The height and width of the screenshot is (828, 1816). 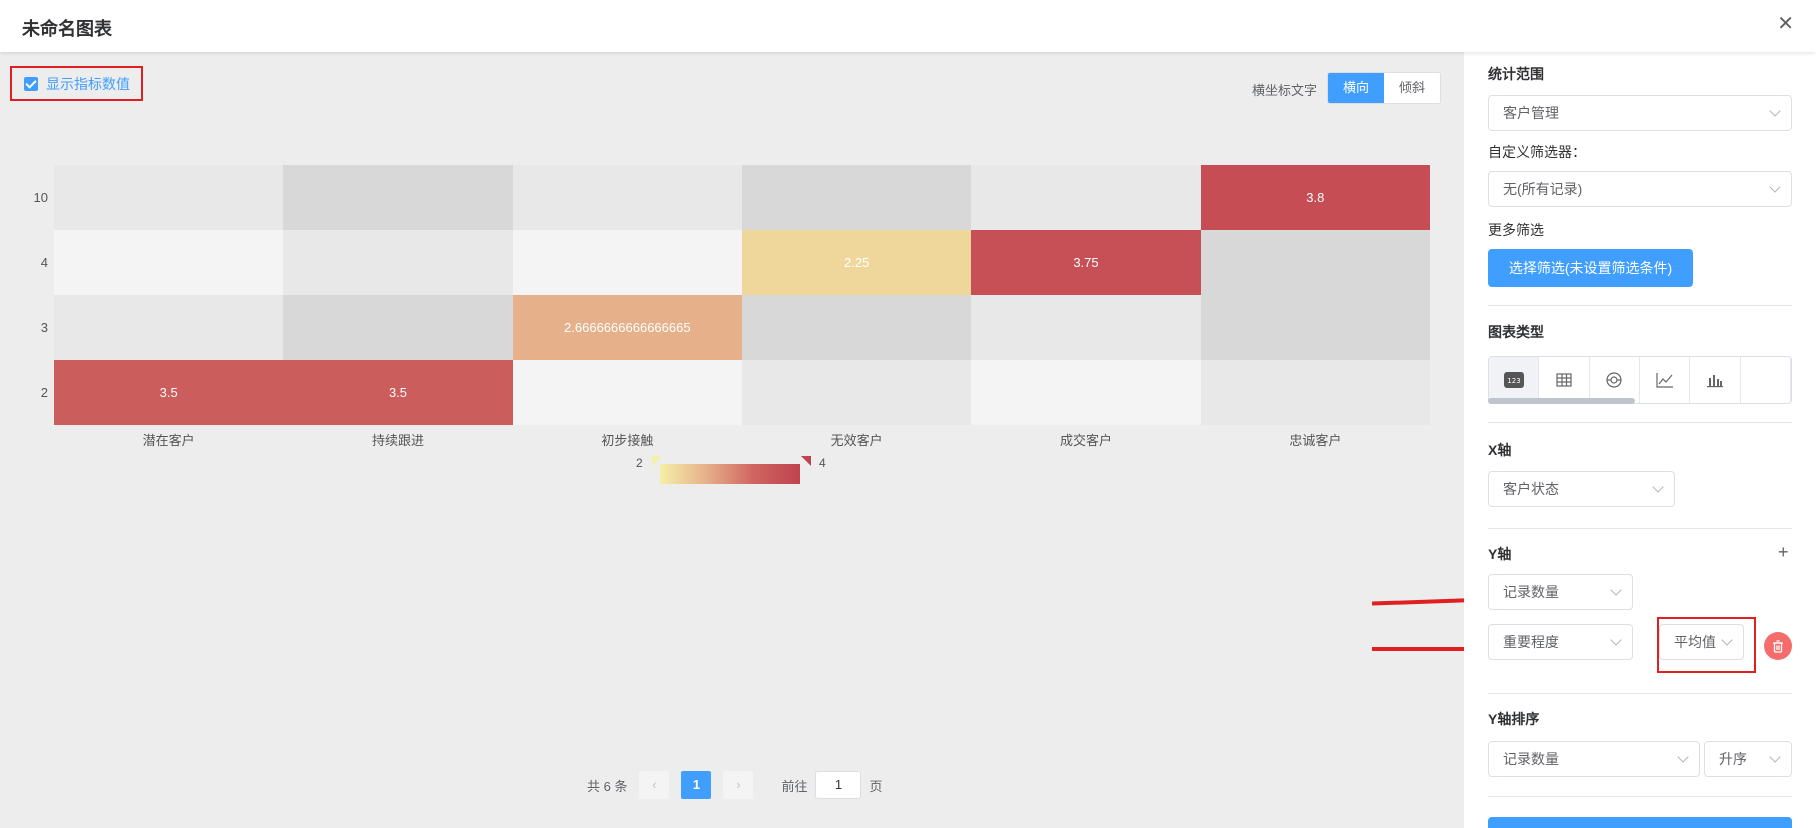 I want to click on y-tick-label: 10, so click(x=40, y=197).